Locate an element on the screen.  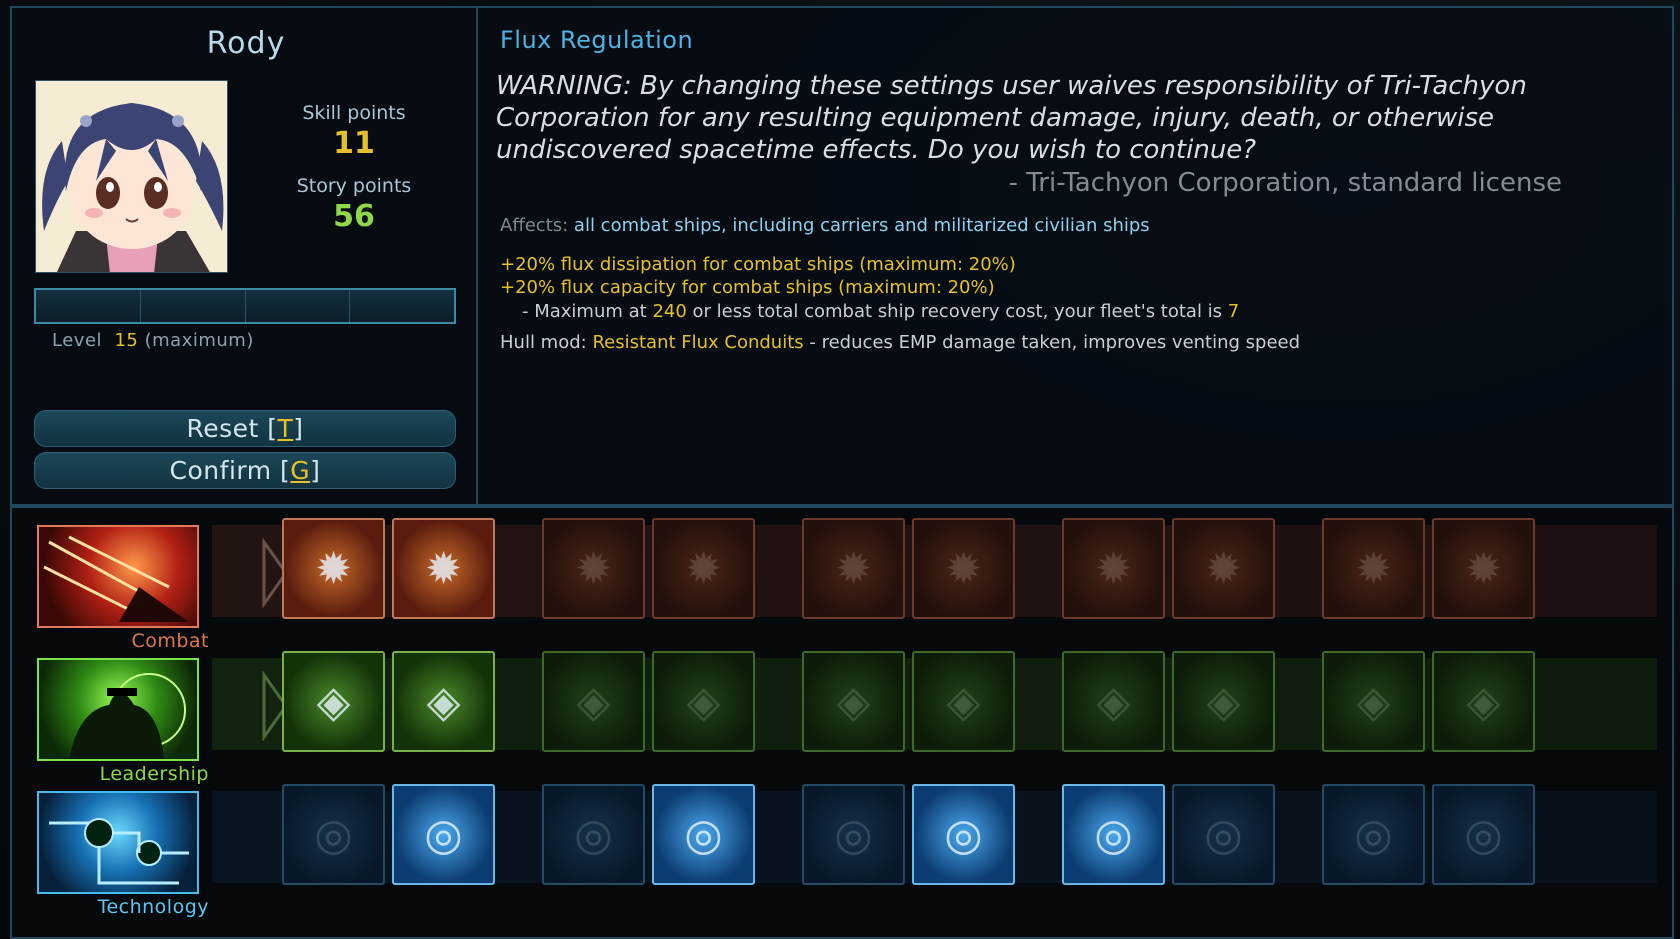
hullmod-label: Hull mod: is located at coordinates (543, 342).